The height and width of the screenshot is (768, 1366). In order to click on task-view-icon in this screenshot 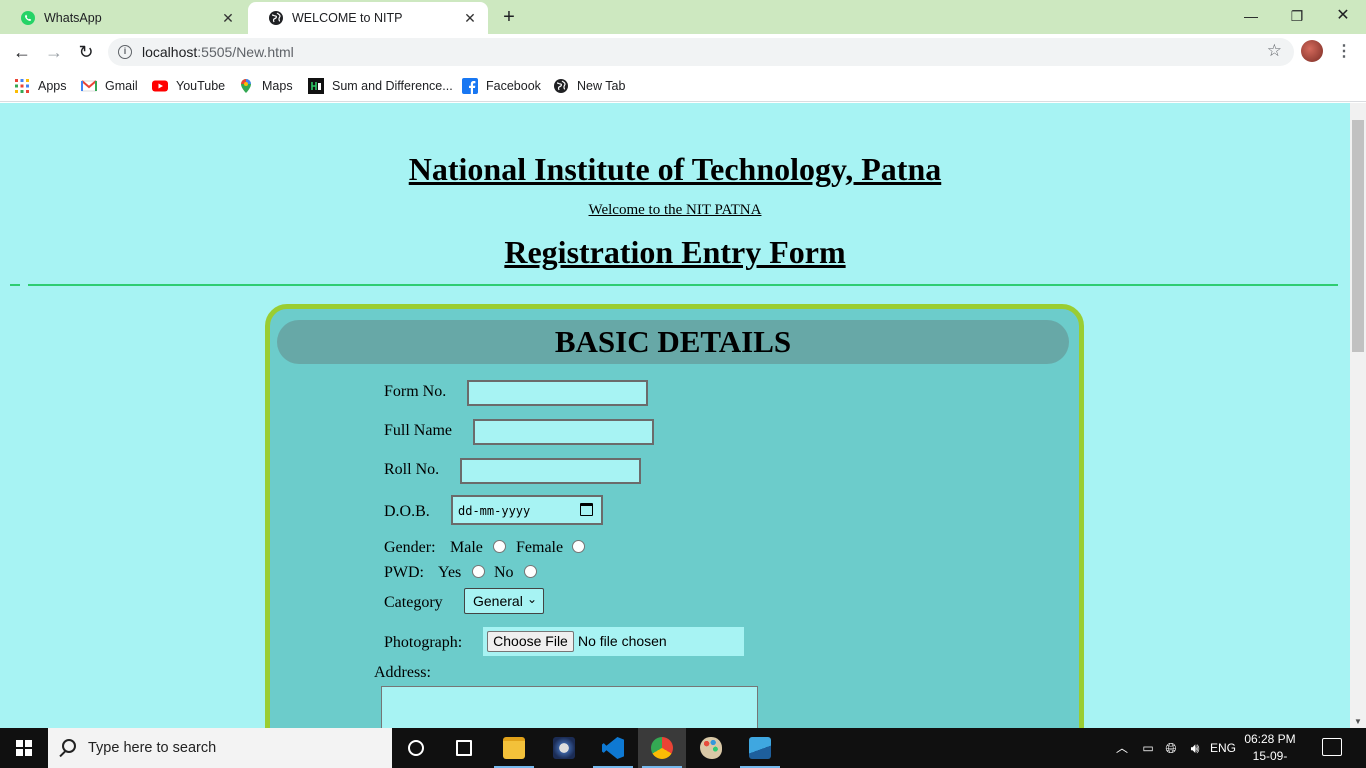, I will do `click(464, 748)`.